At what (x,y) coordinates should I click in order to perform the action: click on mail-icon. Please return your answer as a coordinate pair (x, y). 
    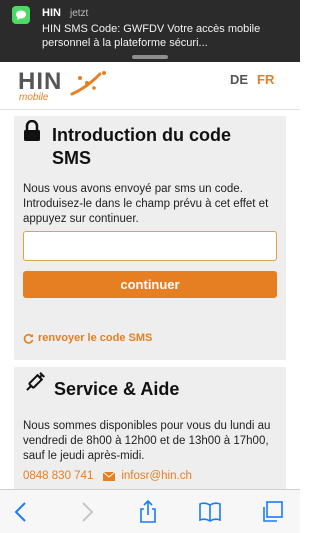
    Looking at the image, I should click on (109, 476).